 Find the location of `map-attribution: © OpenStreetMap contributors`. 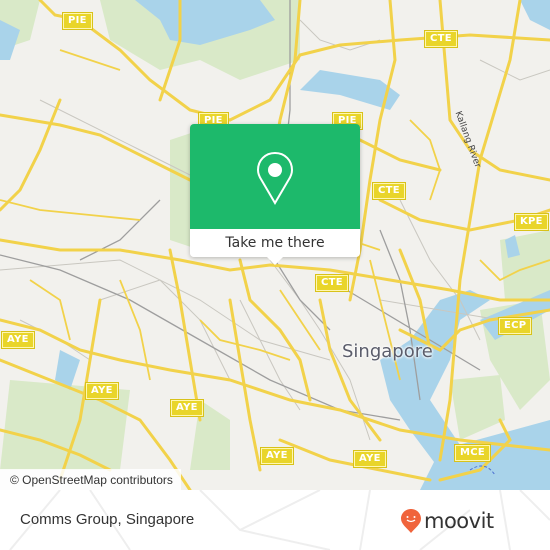

map-attribution: © OpenStreetMap contributors is located at coordinates (90, 479).